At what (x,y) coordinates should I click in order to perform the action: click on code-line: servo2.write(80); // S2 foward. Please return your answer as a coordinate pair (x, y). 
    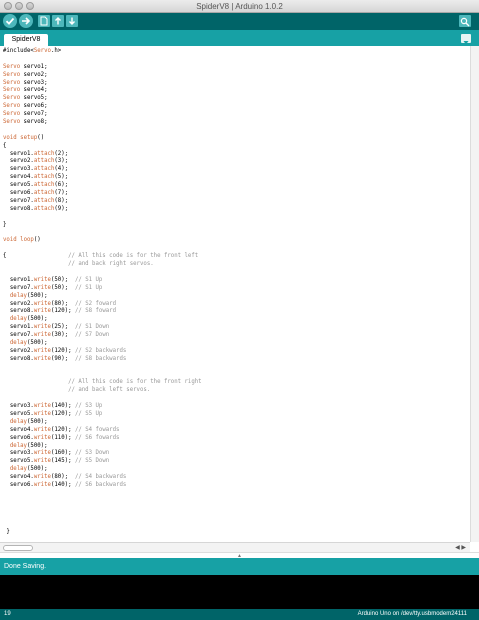
    Looking at the image, I should click on (236, 305).